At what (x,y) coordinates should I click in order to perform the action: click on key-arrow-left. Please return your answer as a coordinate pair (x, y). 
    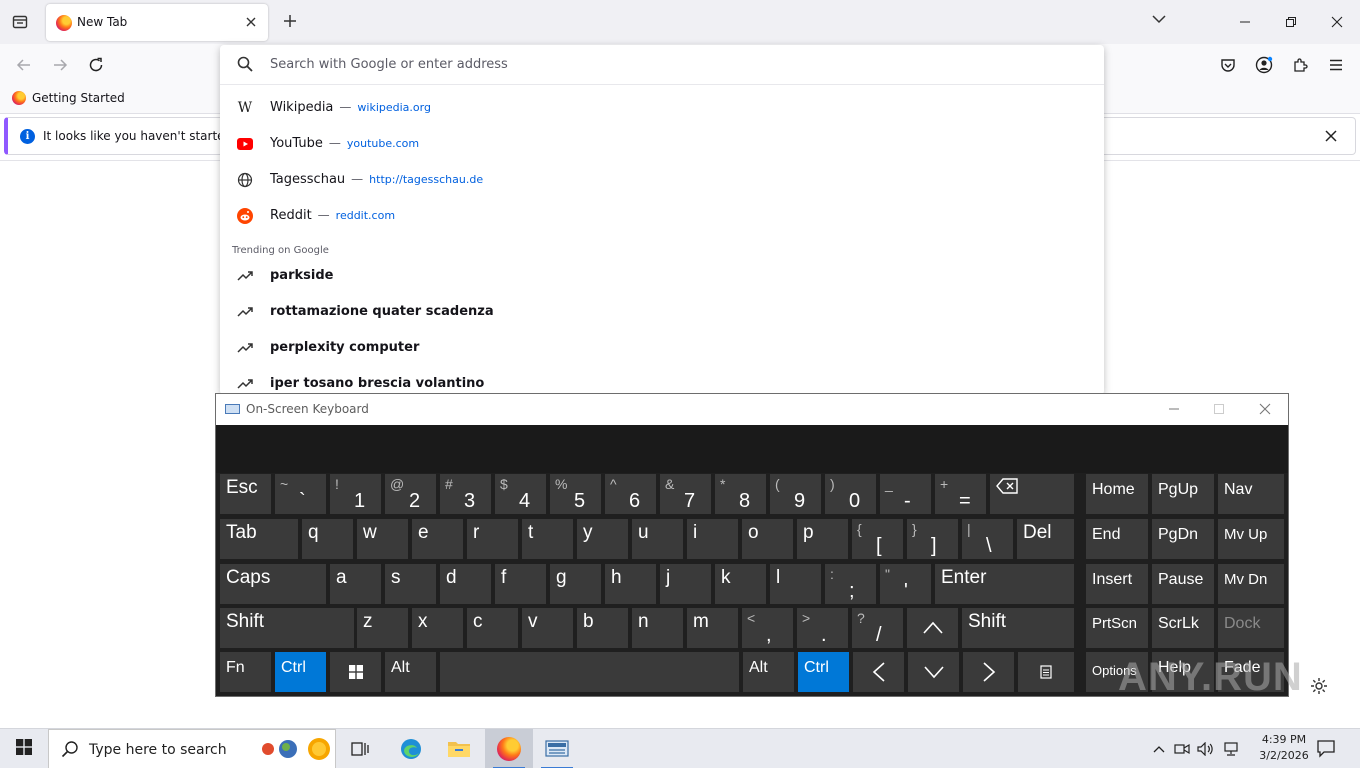
    Looking at the image, I should click on (878, 672).